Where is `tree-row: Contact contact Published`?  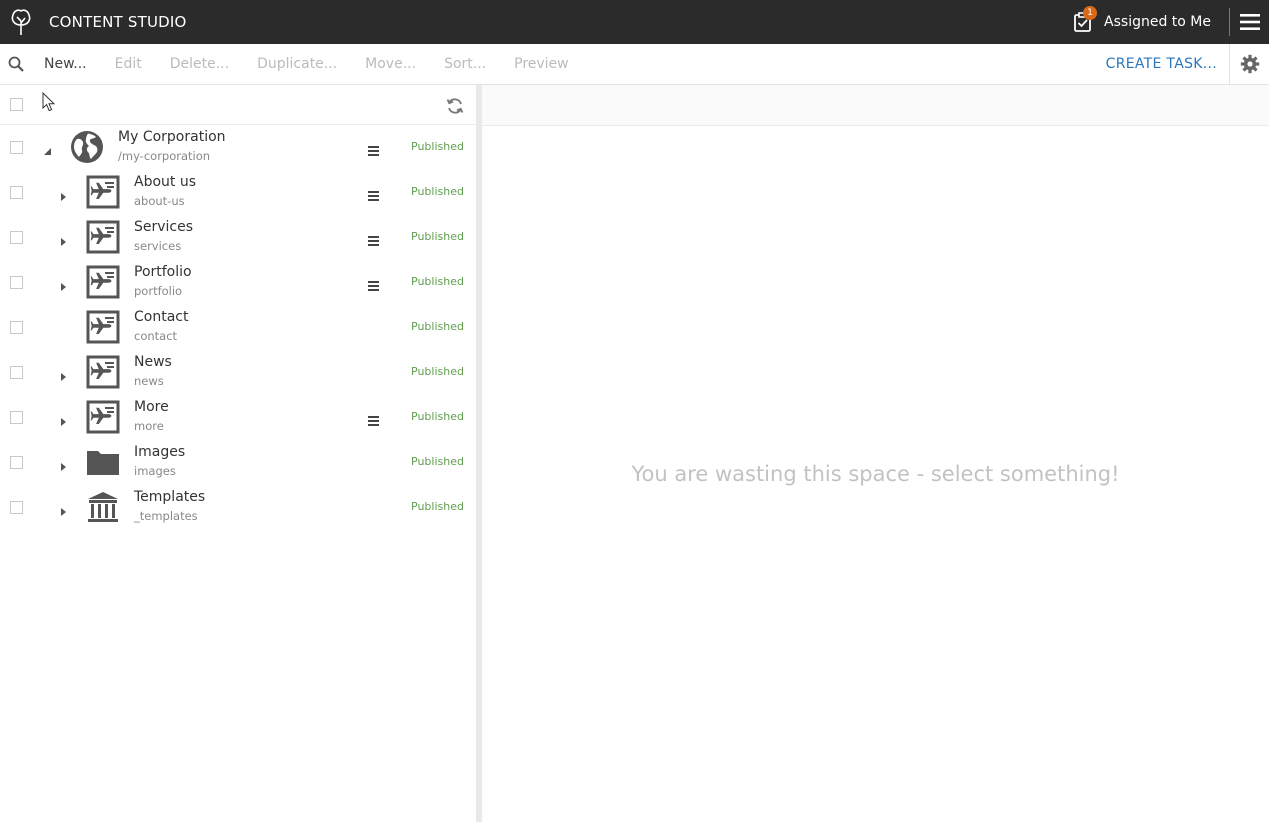
tree-row: Contact contact Published is located at coordinates (238, 327).